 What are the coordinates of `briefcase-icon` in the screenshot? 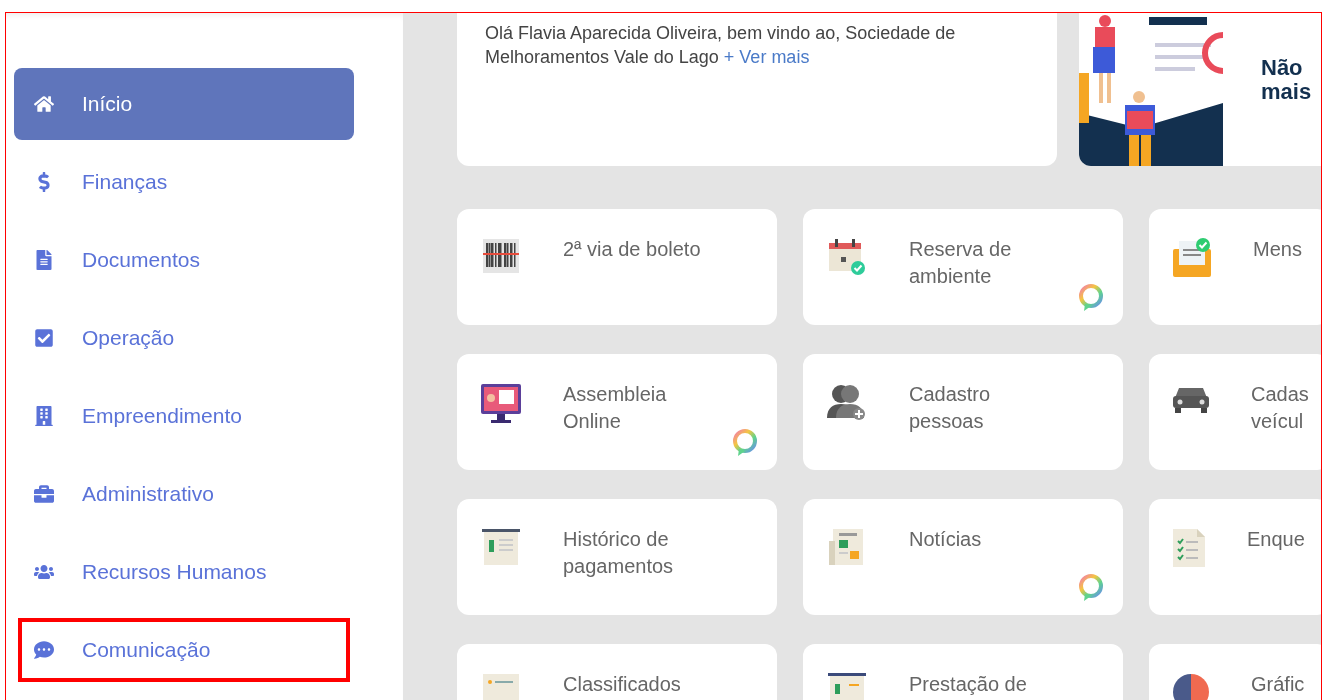 It's located at (44, 494).